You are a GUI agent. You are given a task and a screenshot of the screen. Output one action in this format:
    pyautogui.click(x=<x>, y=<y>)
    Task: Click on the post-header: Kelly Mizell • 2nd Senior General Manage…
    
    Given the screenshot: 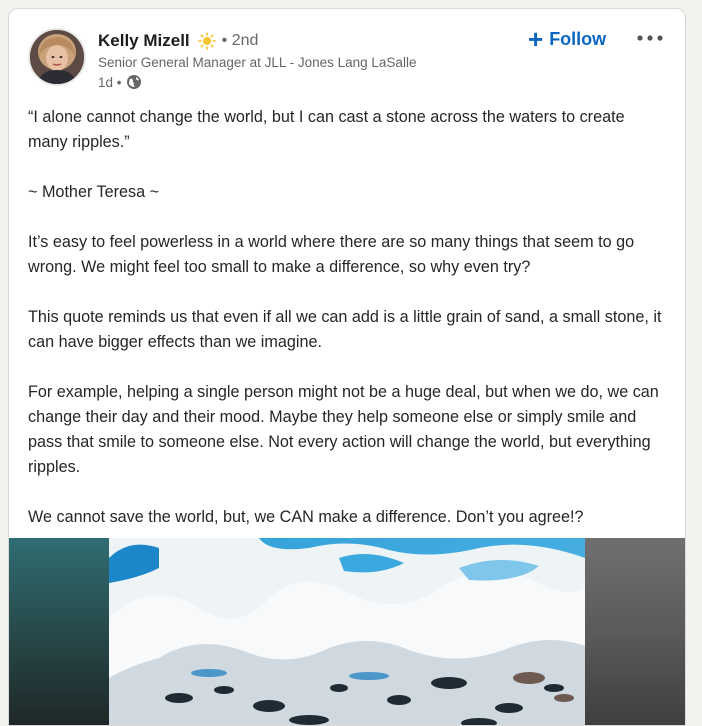 What is the action you would take?
    pyautogui.click(x=347, y=54)
    